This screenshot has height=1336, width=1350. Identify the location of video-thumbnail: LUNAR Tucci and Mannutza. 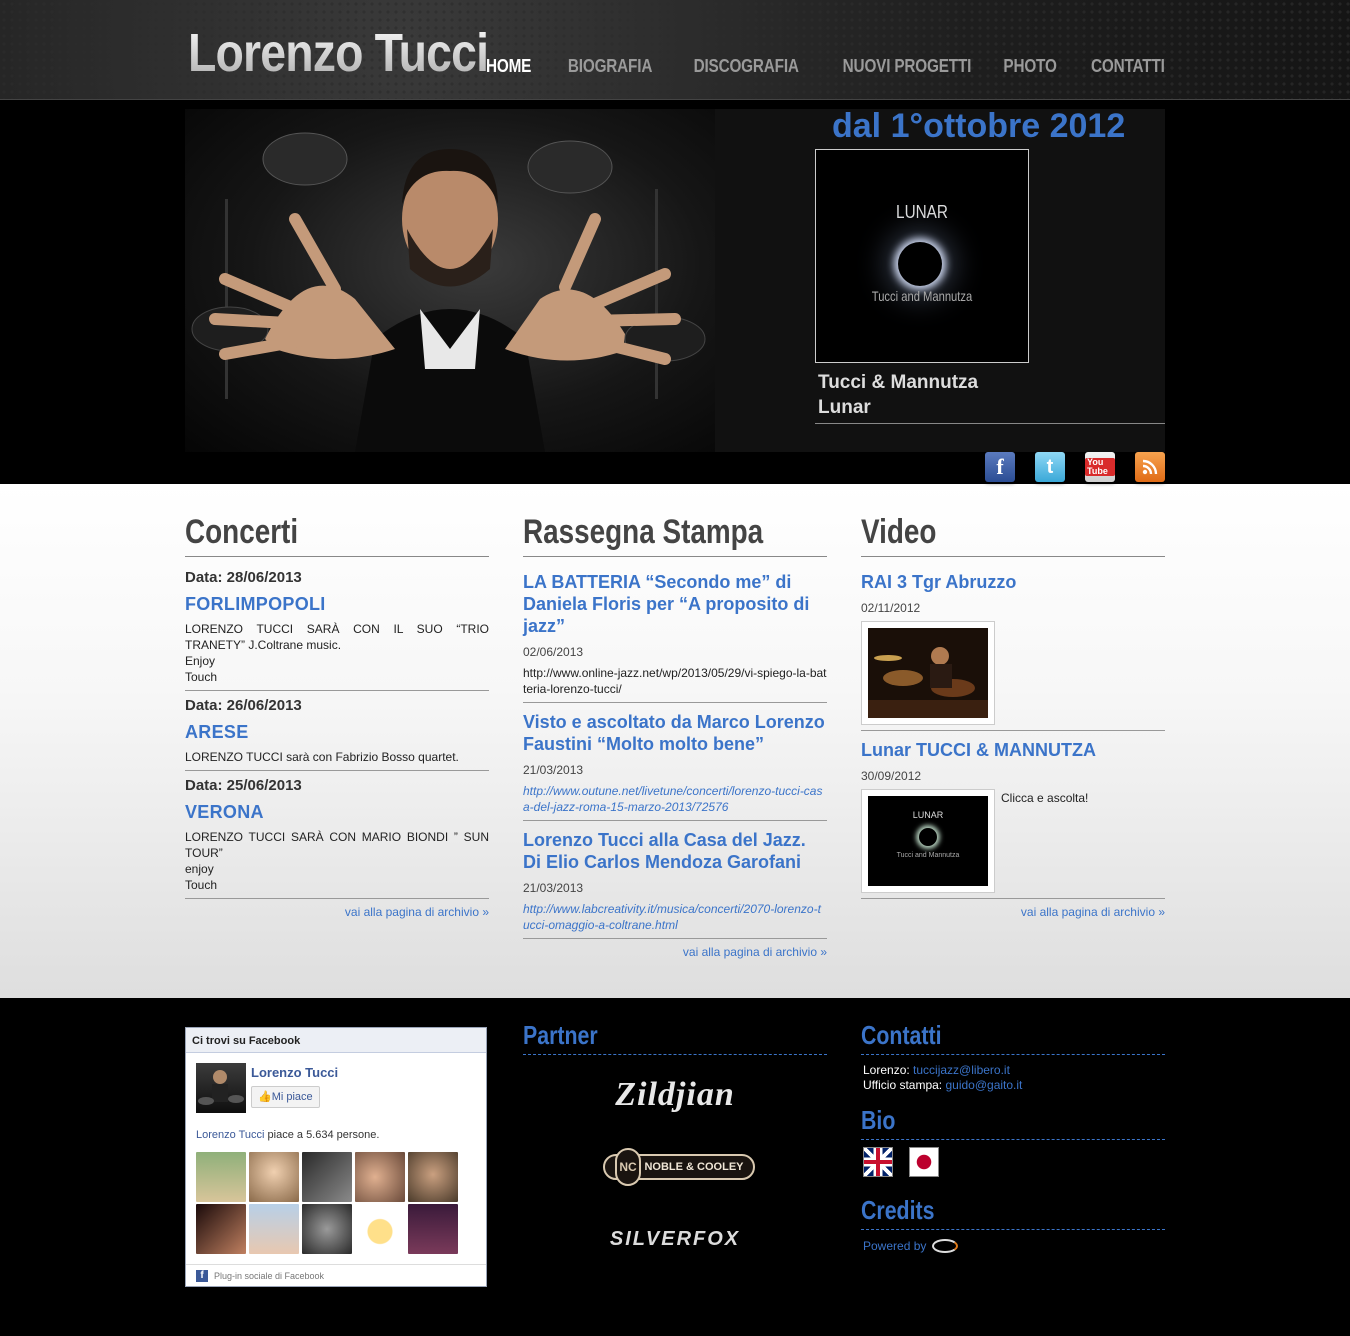
(928, 841).